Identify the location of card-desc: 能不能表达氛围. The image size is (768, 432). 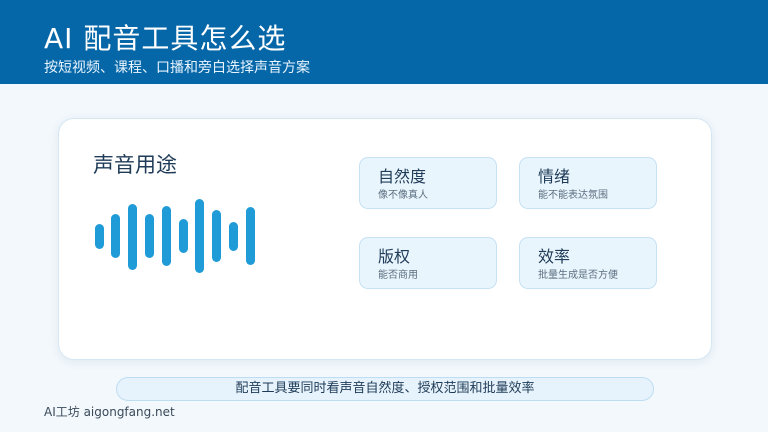
(573, 195).